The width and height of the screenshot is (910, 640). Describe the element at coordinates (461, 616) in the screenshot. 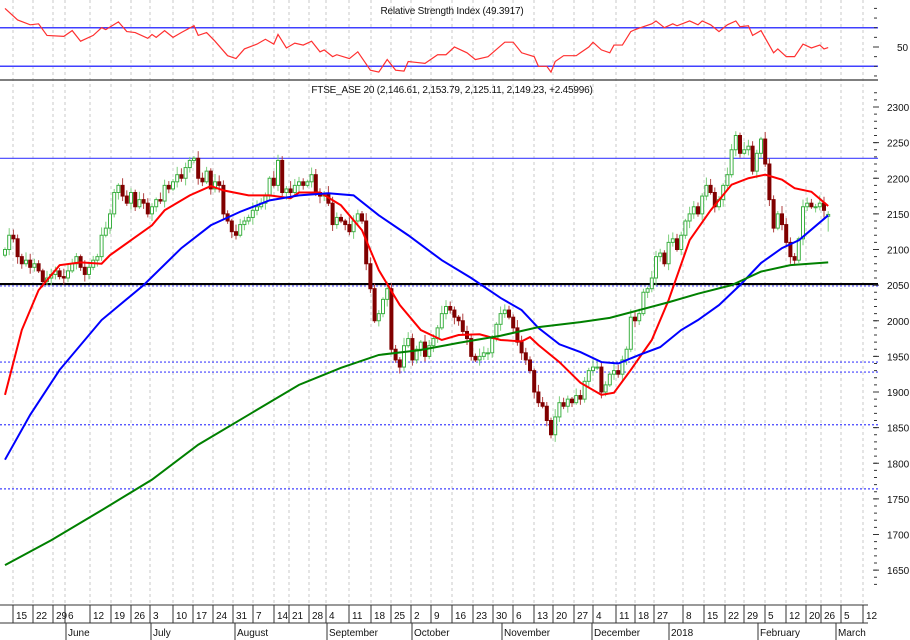

I see `x-tick-label: 16` at that location.